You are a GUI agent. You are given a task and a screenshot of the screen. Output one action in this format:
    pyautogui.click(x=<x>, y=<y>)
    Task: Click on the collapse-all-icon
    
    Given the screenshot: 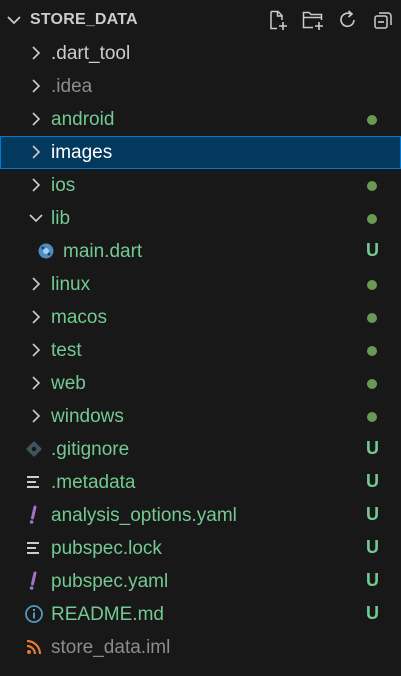 What is the action you would take?
    pyautogui.click(x=383, y=20)
    